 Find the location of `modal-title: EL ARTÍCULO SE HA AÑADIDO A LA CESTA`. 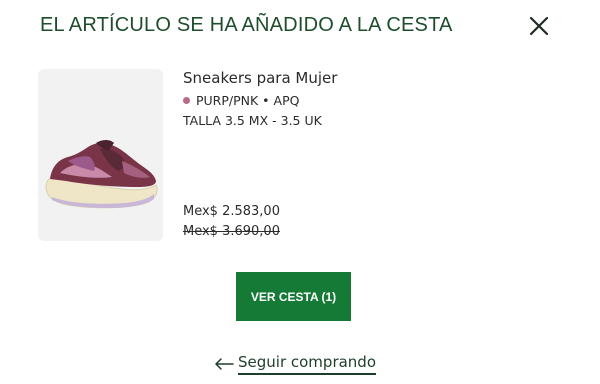

modal-title: EL ARTÍCULO SE HA AÑADIDO A LA CESTA is located at coordinates (246, 25).